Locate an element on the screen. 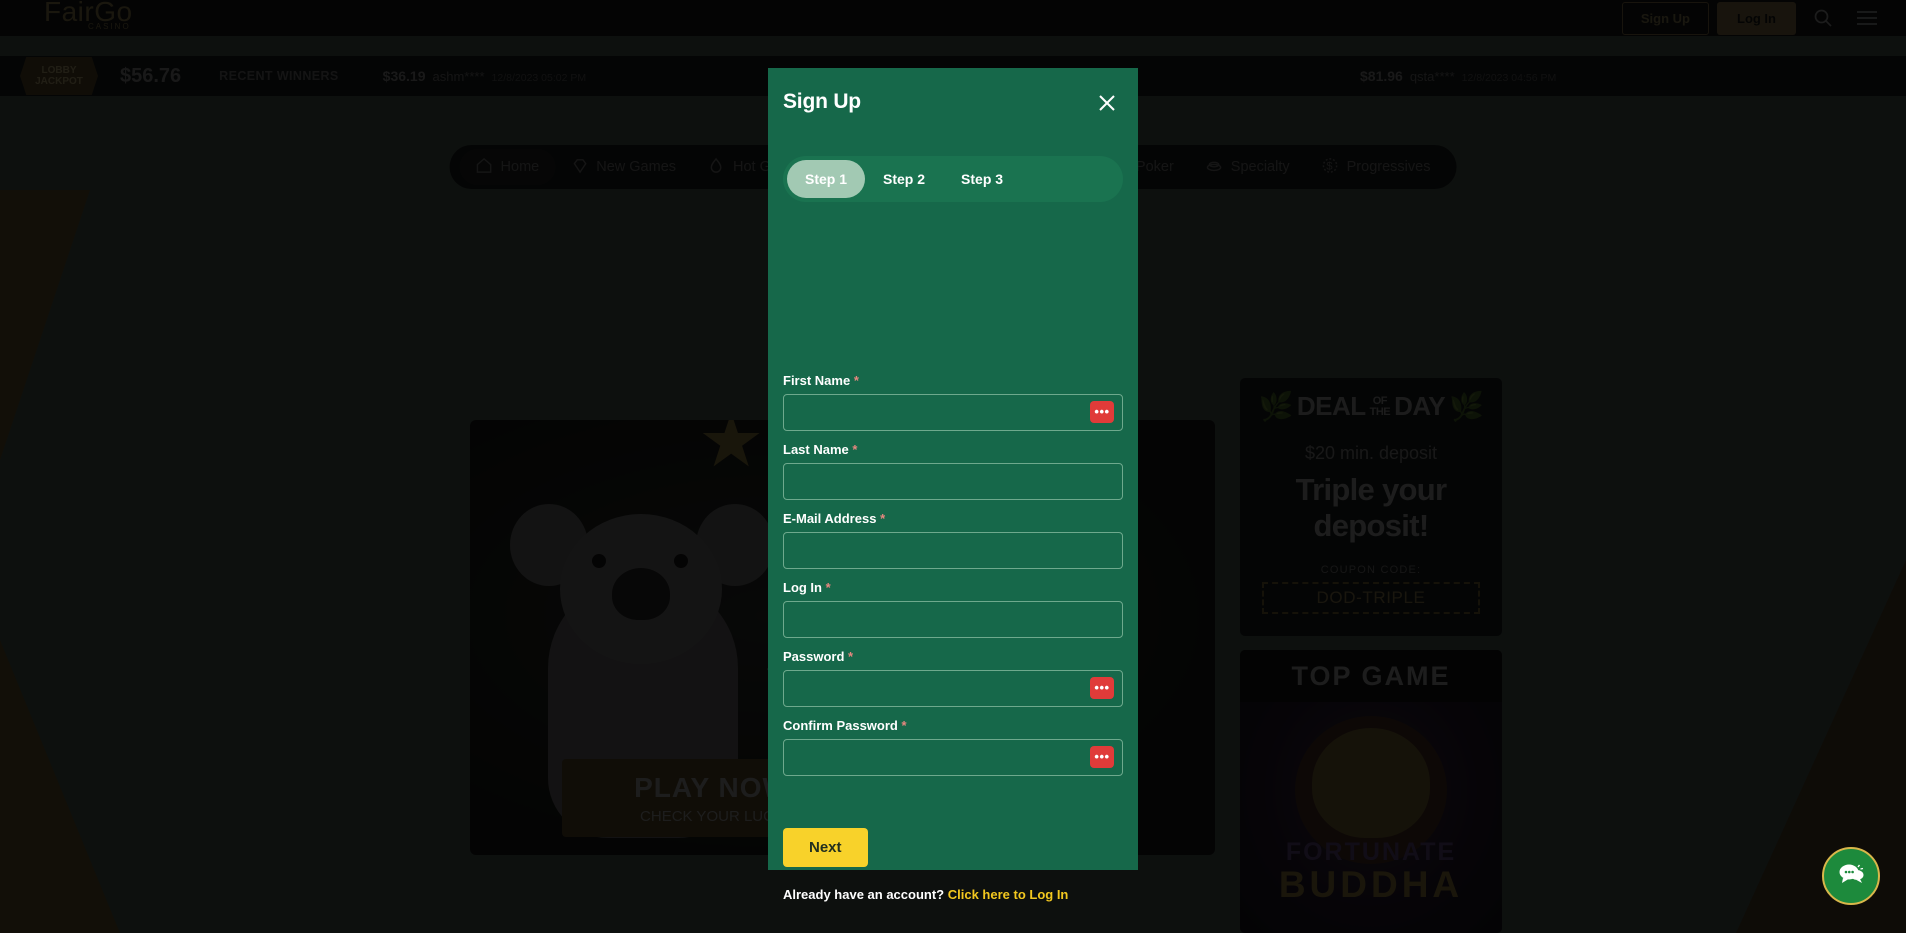  live-chat-button is located at coordinates (1851, 876).